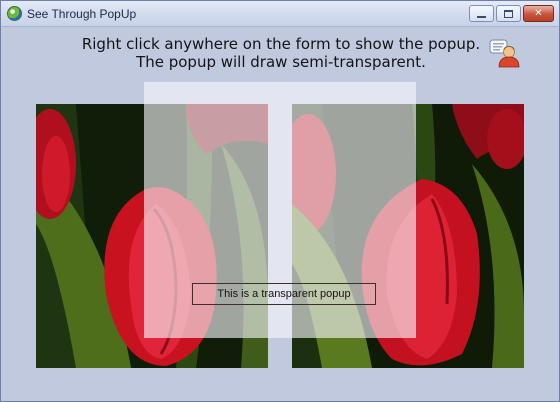 The width and height of the screenshot is (560, 402). I want to click on close-button: ✕, so click(538, 13).